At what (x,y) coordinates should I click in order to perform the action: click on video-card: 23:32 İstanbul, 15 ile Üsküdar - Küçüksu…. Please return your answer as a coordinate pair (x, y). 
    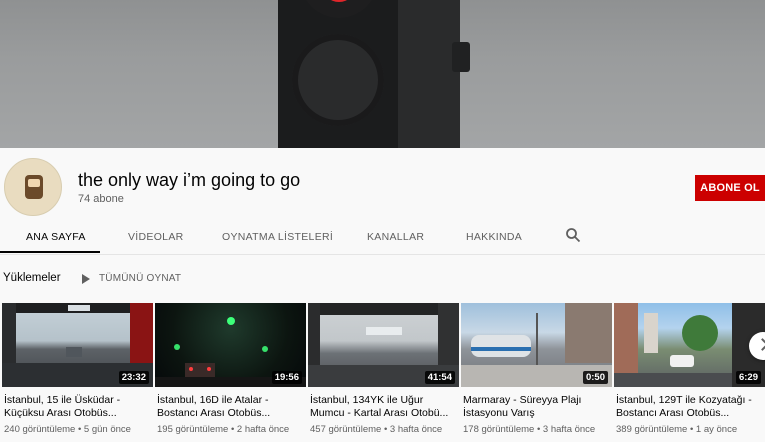
    Looking at the image, I should click on (77, 372).